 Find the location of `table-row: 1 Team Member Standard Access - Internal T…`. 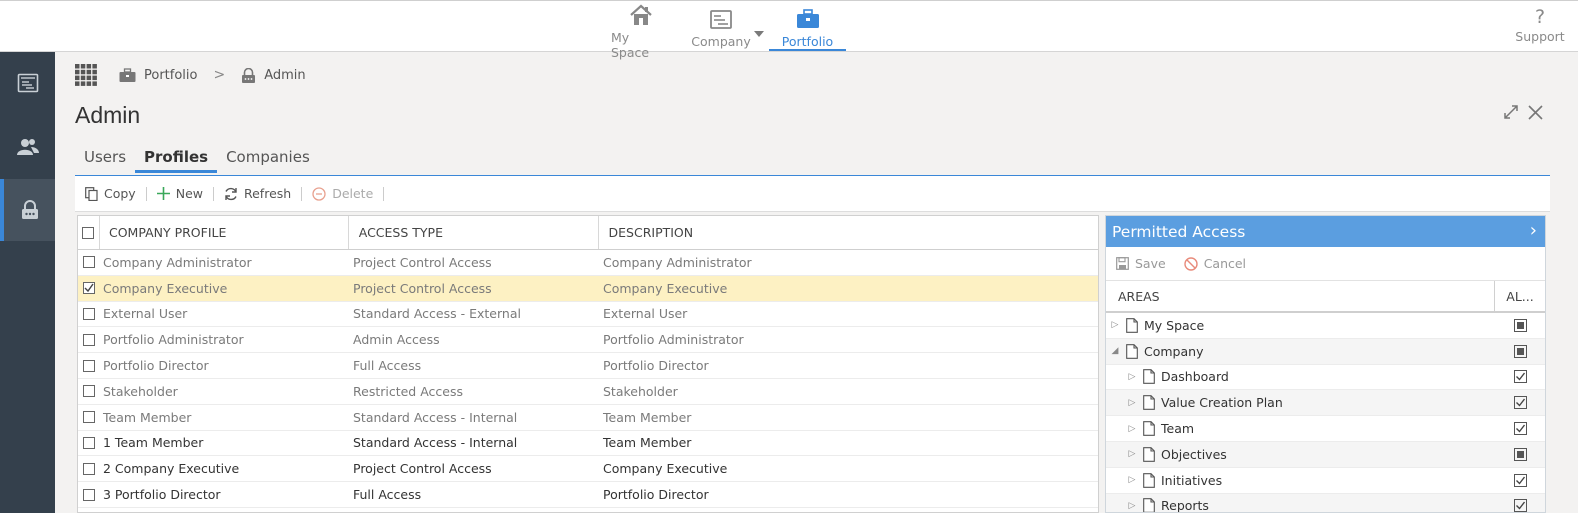

table-row: 1 Team Member Standard Access - Internal T… is located at coordinates (588, 444).